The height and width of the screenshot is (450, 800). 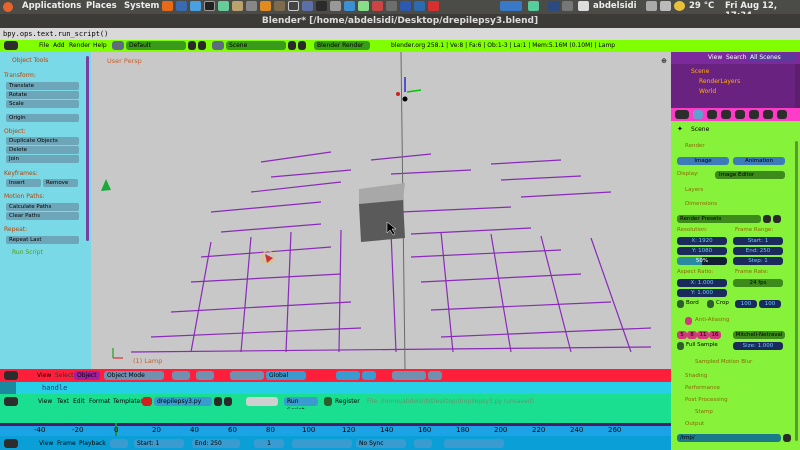 I want to click on repeat-last-button: Repeat Last, so click(x=42, y=240).